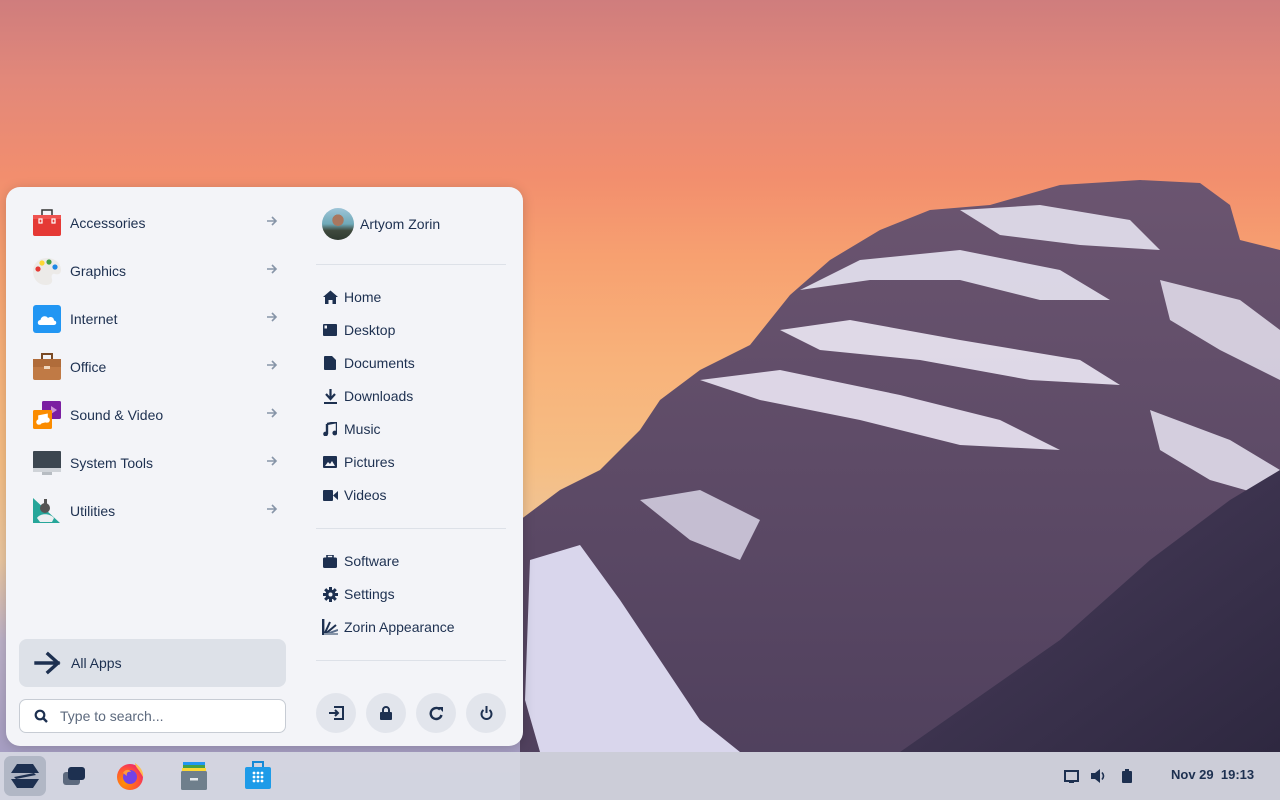  Describe the element at coordinates (1192, 774) in the screenshot. I see `date-label: Nov 29` at that location.